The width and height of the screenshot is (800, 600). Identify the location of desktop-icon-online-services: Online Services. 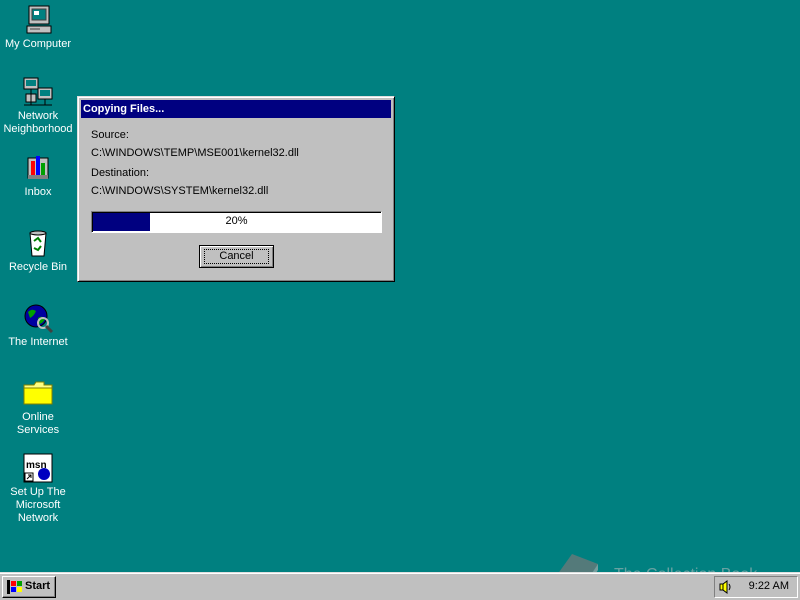
(38, 407).